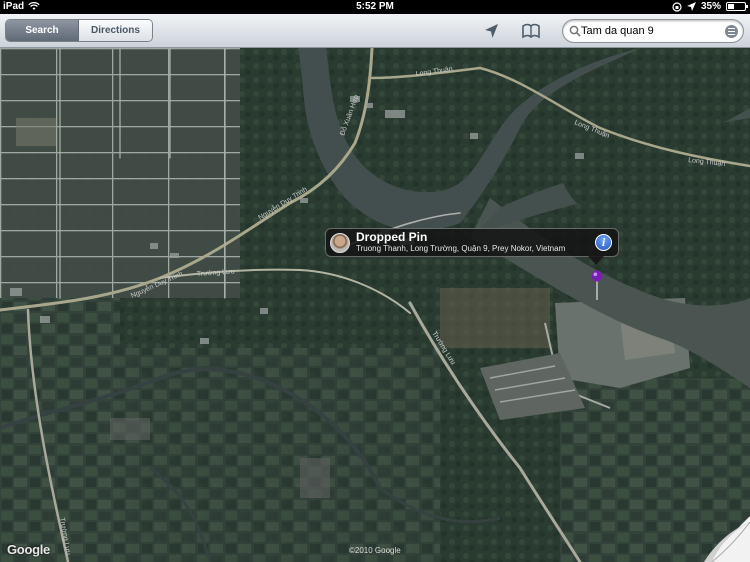 This screenshot has height=562, width=750. I want to click on street-view-thumbnail, so click(340, 243).